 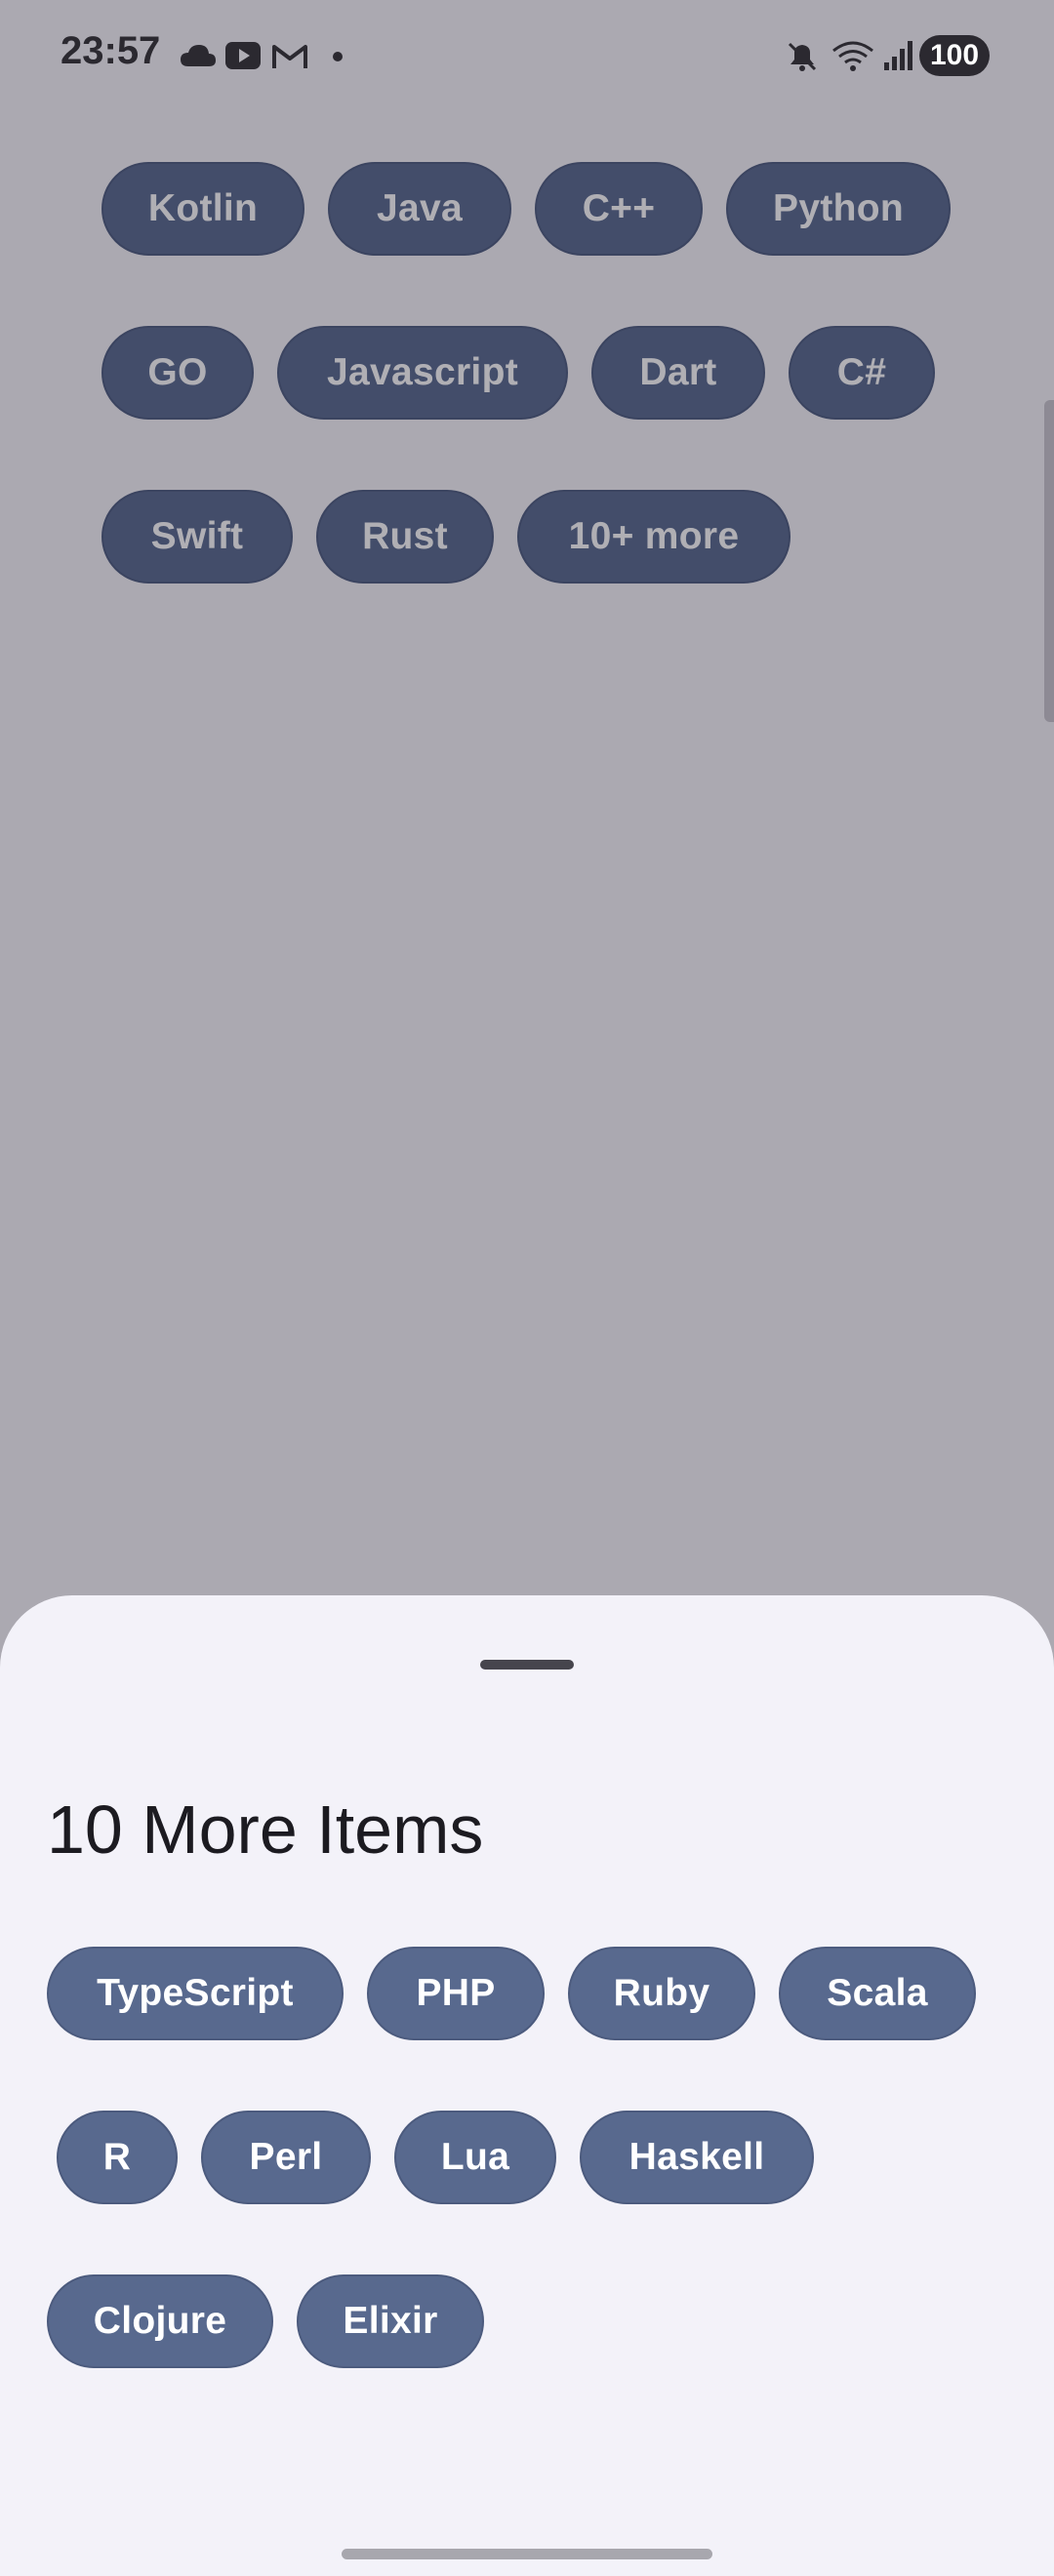 What do you see at coordinates (661, 1993) in the screenshot?
I see `chip-ruby: Ruby` at bounding box center [661, 1993].